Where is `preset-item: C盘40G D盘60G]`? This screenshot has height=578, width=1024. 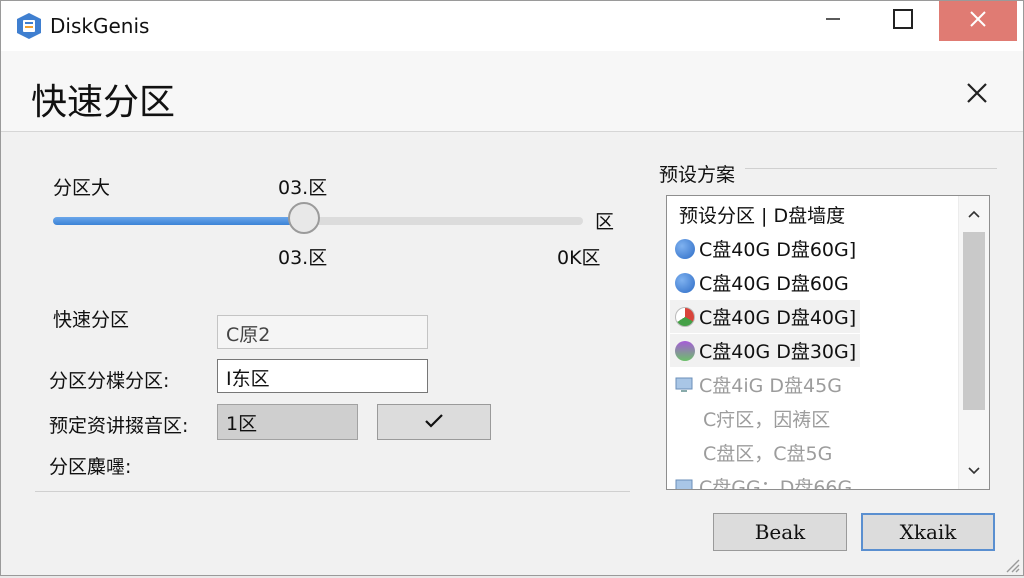 preset-item: C盘40G D盘60G] is located at coordinates (765, 248).